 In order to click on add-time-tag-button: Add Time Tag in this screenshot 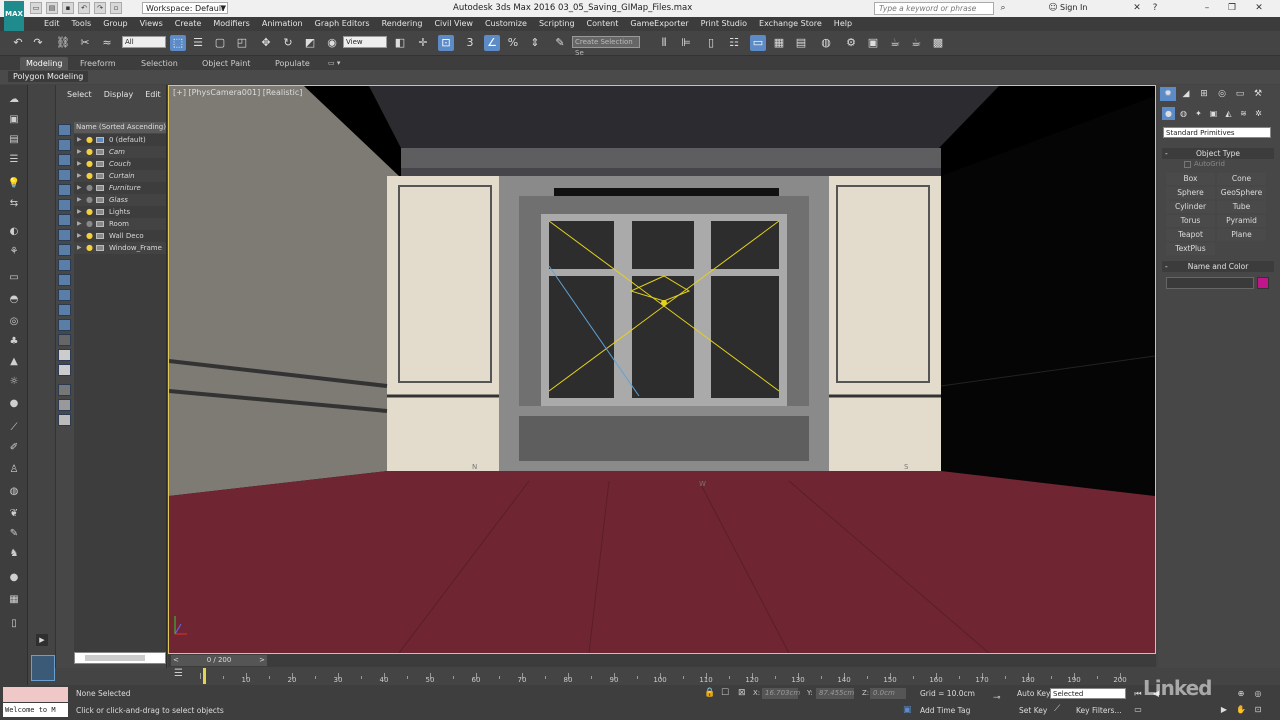, I will do `click(945, 710)`.